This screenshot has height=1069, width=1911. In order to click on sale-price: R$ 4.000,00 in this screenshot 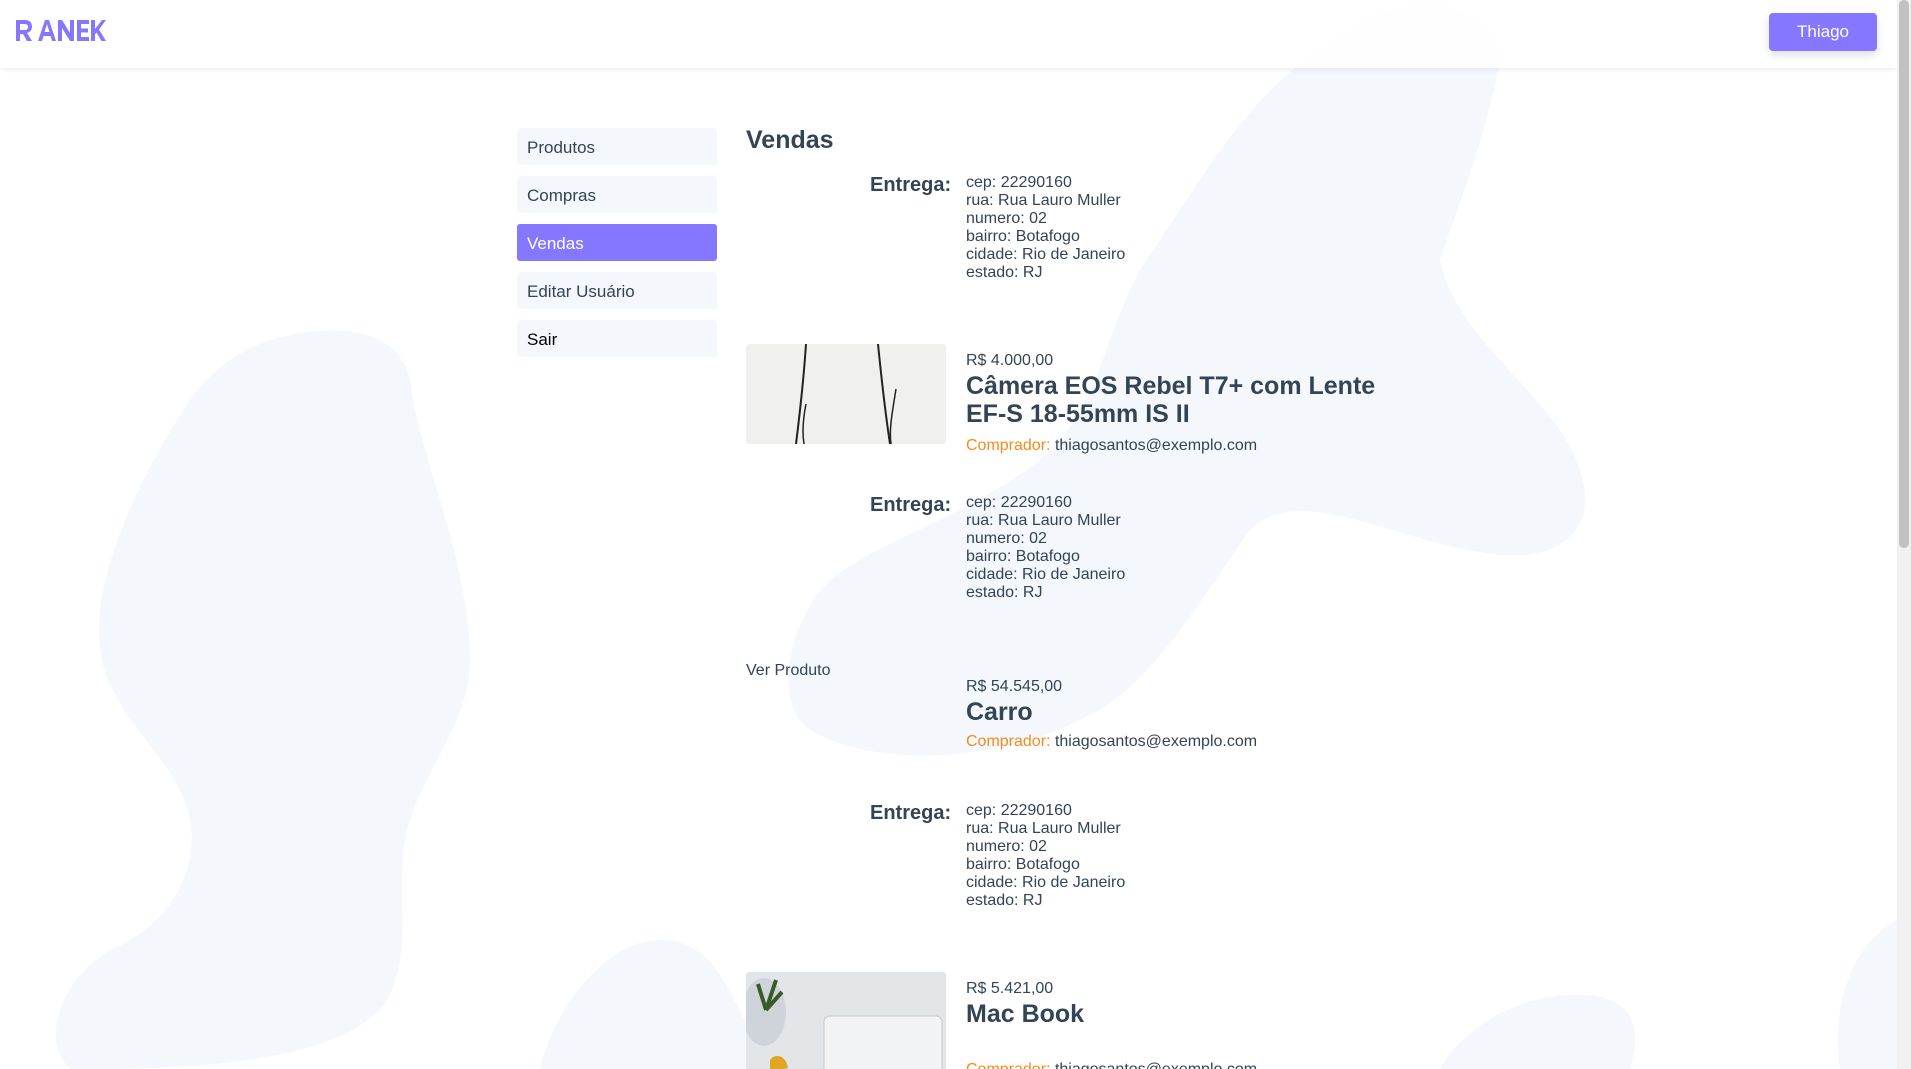, I will do `click(1010, 360)`.